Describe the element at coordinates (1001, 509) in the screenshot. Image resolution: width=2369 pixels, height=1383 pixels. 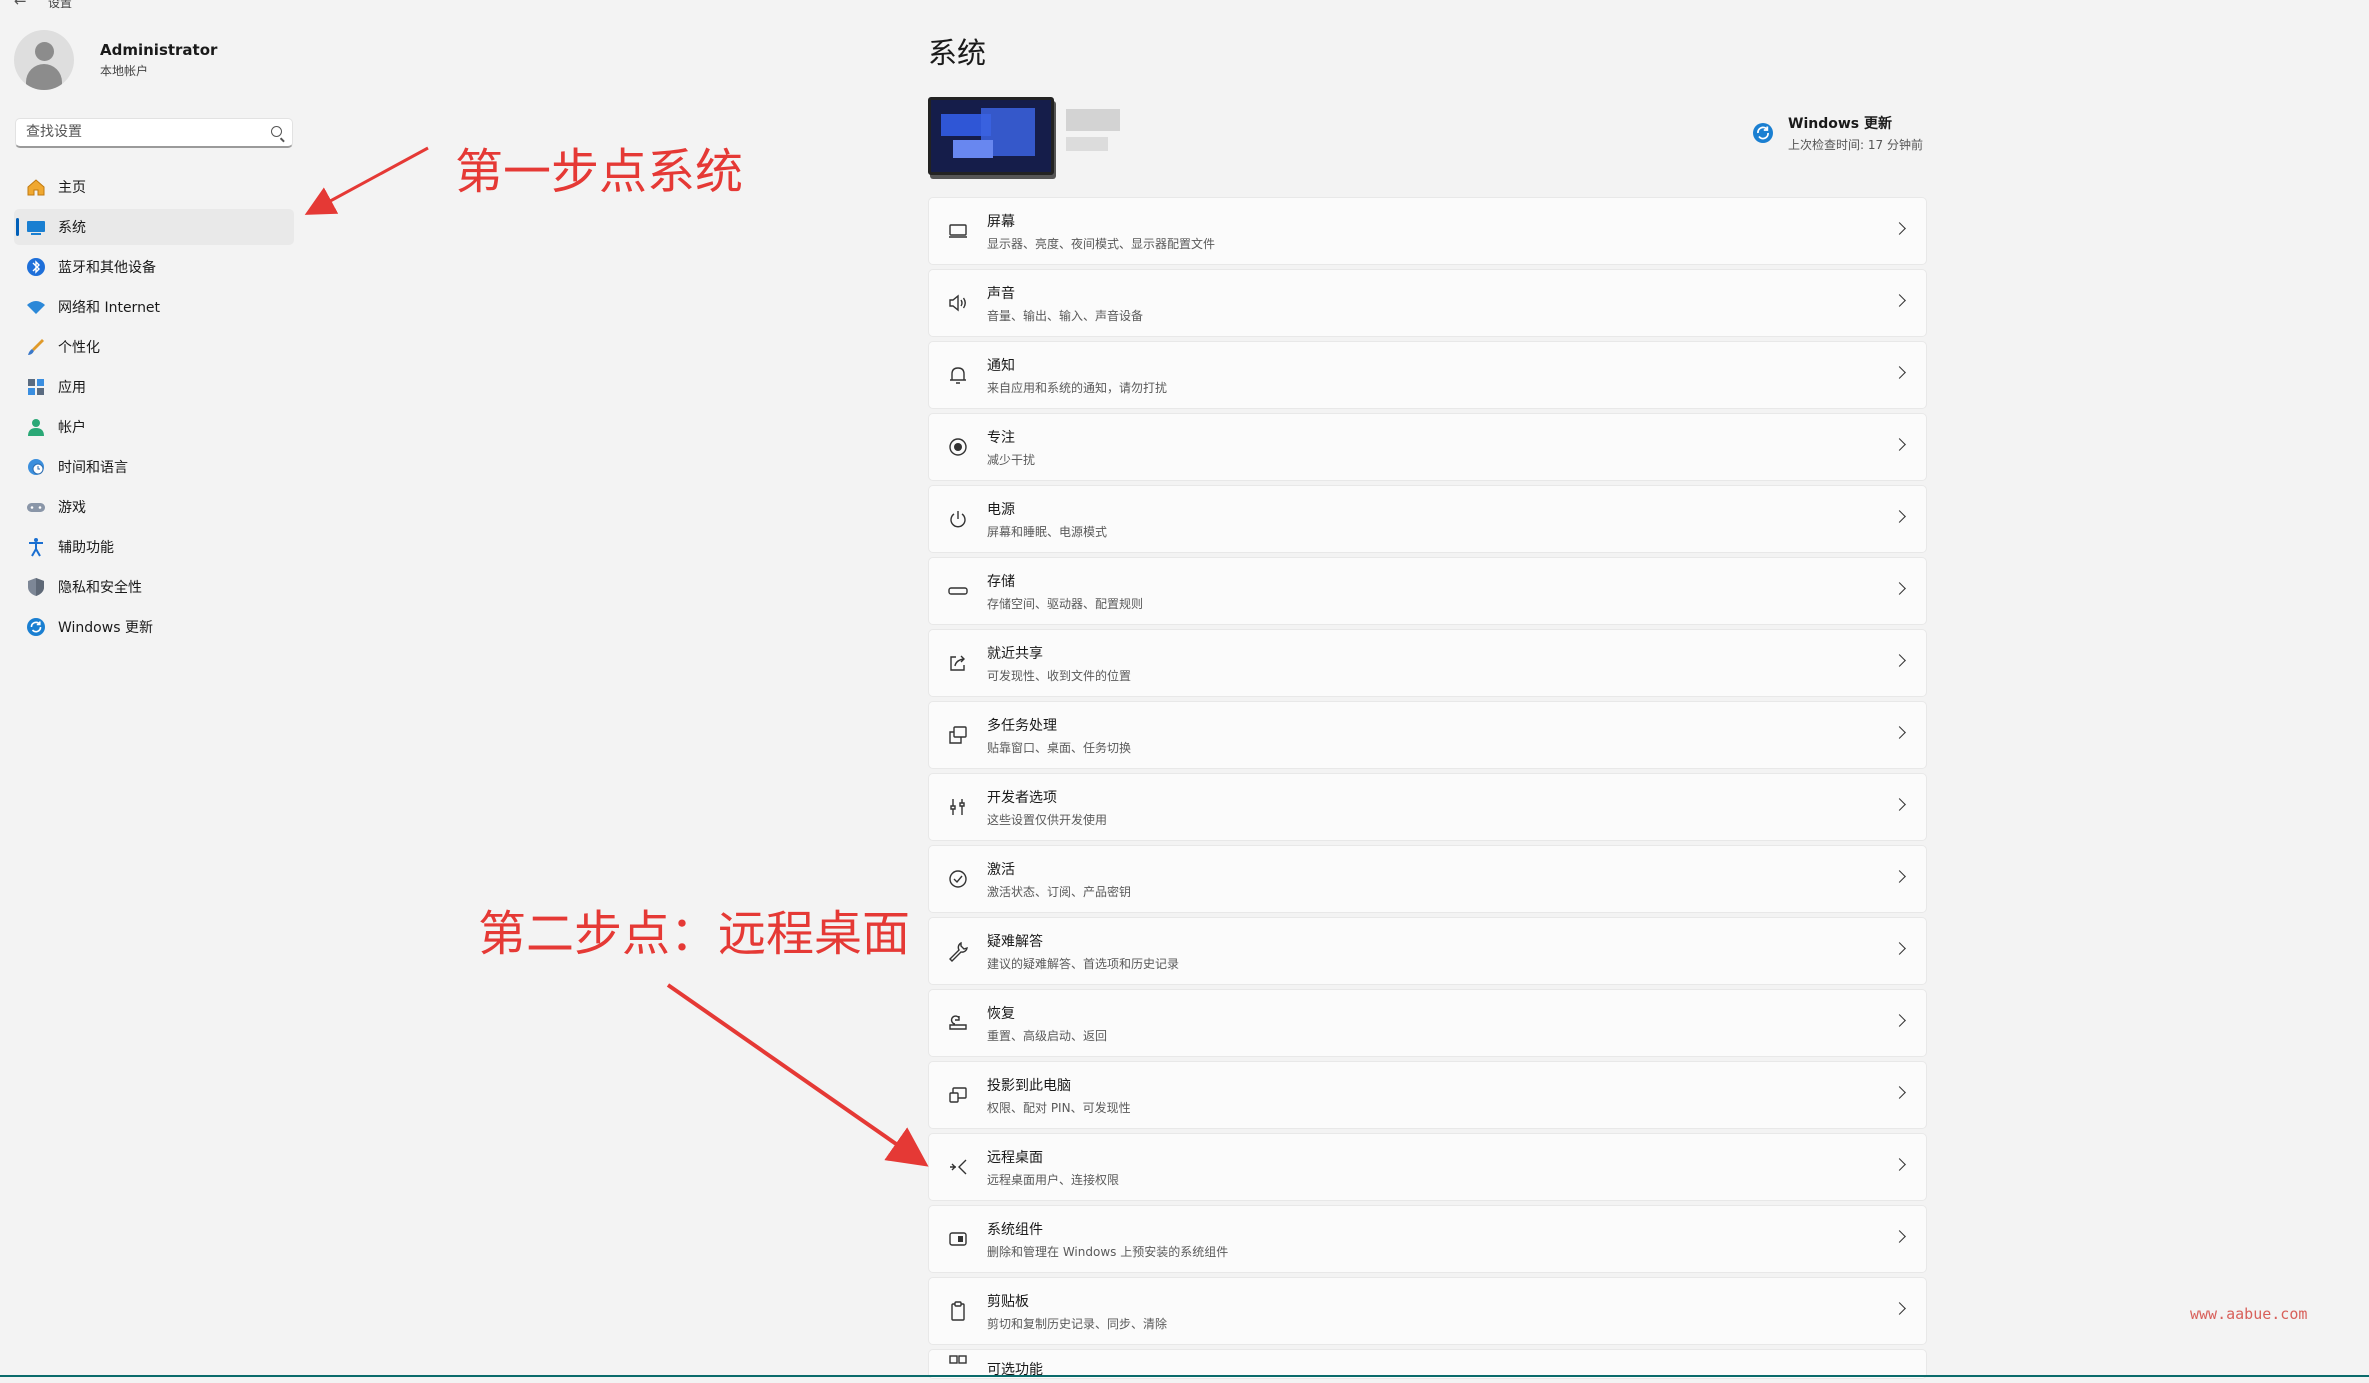
I see `card-title: 电源` at that location.